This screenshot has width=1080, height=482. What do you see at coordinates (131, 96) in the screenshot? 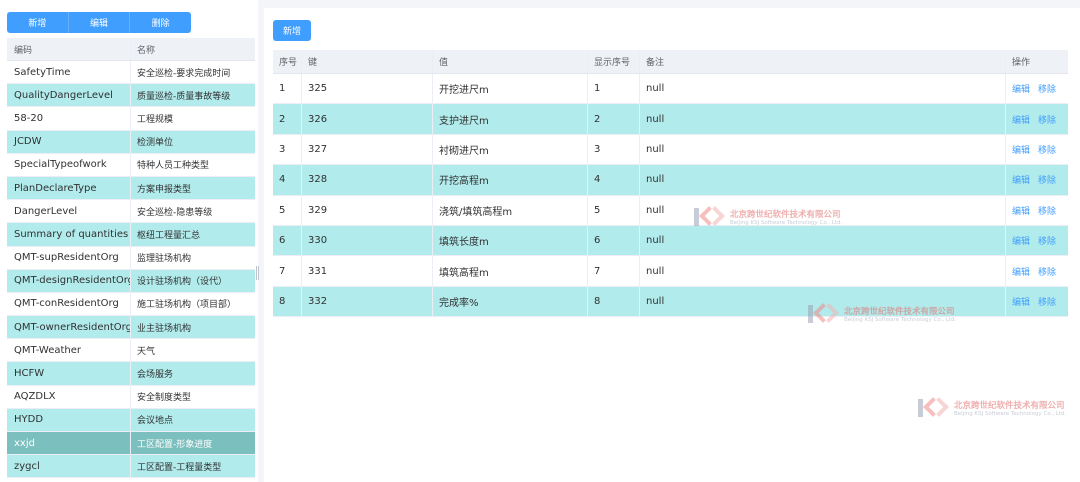
I see `type-row: QualityDangerLevel 质量巡检-质量事故等级` at bounding box center [131, 96].